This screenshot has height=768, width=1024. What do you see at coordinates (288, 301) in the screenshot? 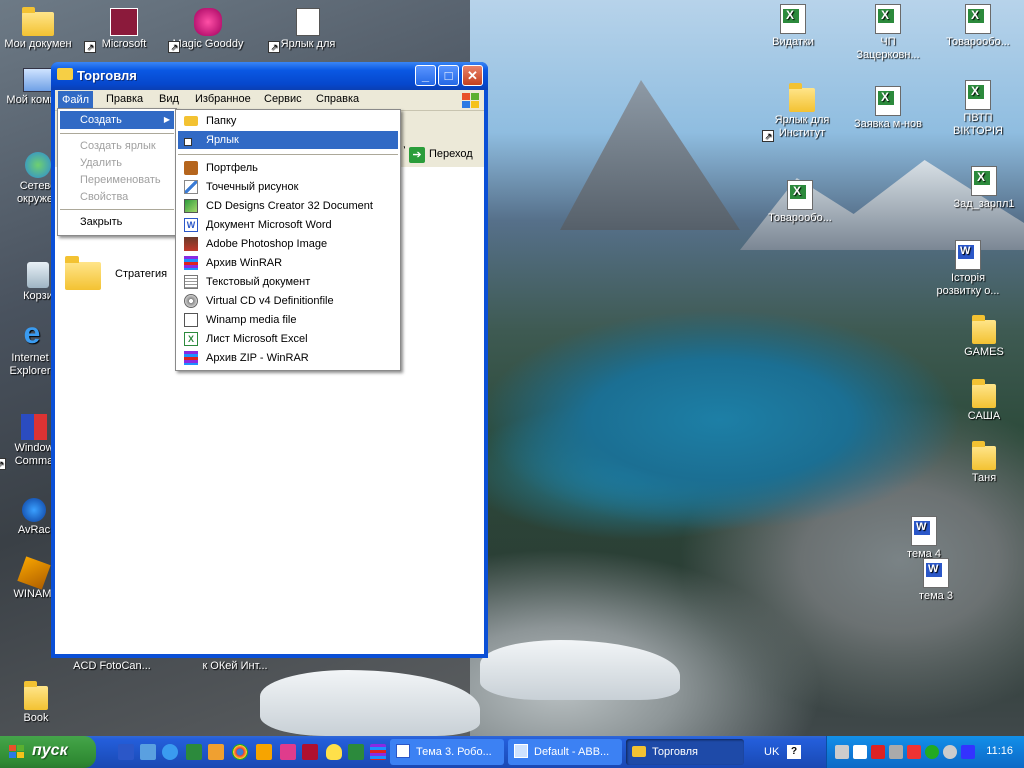
I see `submenu-item-virtual-cd: Virtual CD v4 Definitionfile` at bounding box center [288, 301].